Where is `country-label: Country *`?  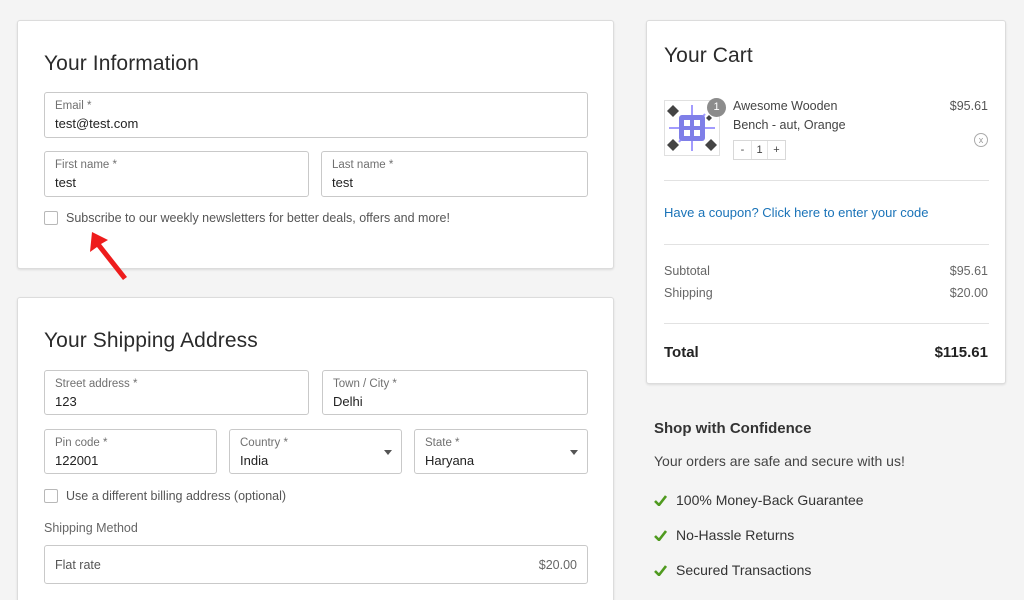 country-label: Country * is located at coordinates (264, 443).